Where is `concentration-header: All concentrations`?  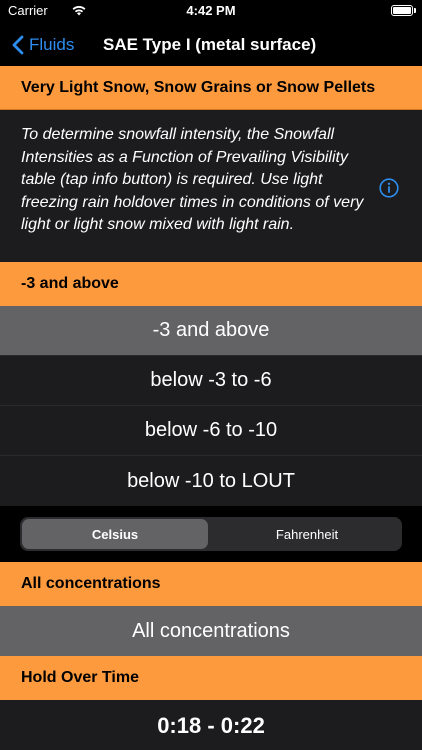 concentration-header: All concentrations is located at coordinates (211, 584).